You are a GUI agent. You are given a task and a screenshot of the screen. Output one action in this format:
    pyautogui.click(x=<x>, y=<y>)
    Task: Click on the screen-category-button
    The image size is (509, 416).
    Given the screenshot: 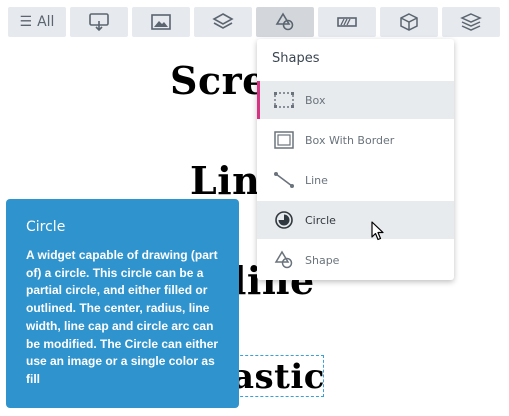 What is the action you would take?
    pyautogui.click(x=99, y=22)
    